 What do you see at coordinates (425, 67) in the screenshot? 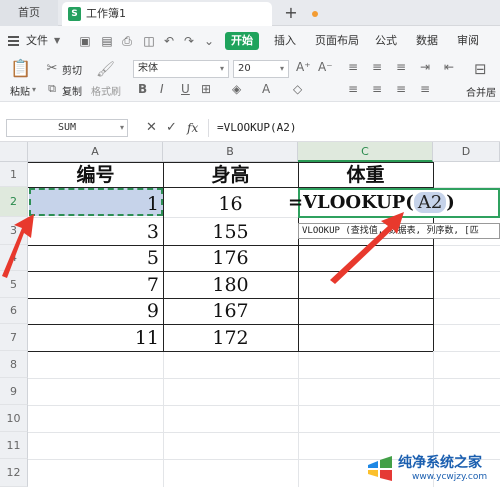
I see `indent-icon: ⇥` at bounding box center [425, 67].